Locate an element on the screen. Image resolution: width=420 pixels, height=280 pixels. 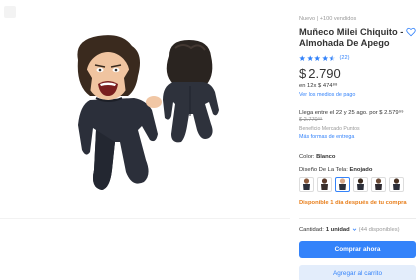
design-swatches is located at coordinates (357, 184).